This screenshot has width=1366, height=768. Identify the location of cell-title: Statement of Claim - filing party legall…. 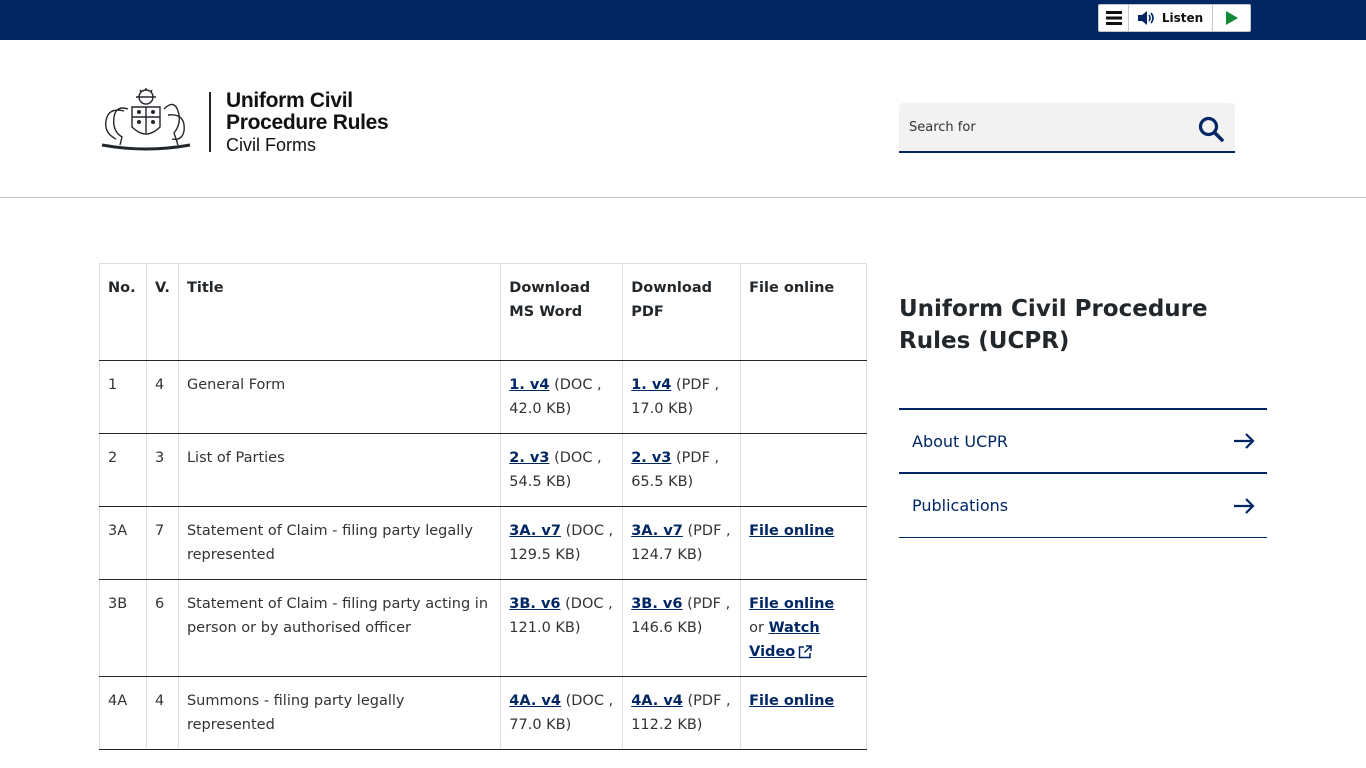
(339, 543).